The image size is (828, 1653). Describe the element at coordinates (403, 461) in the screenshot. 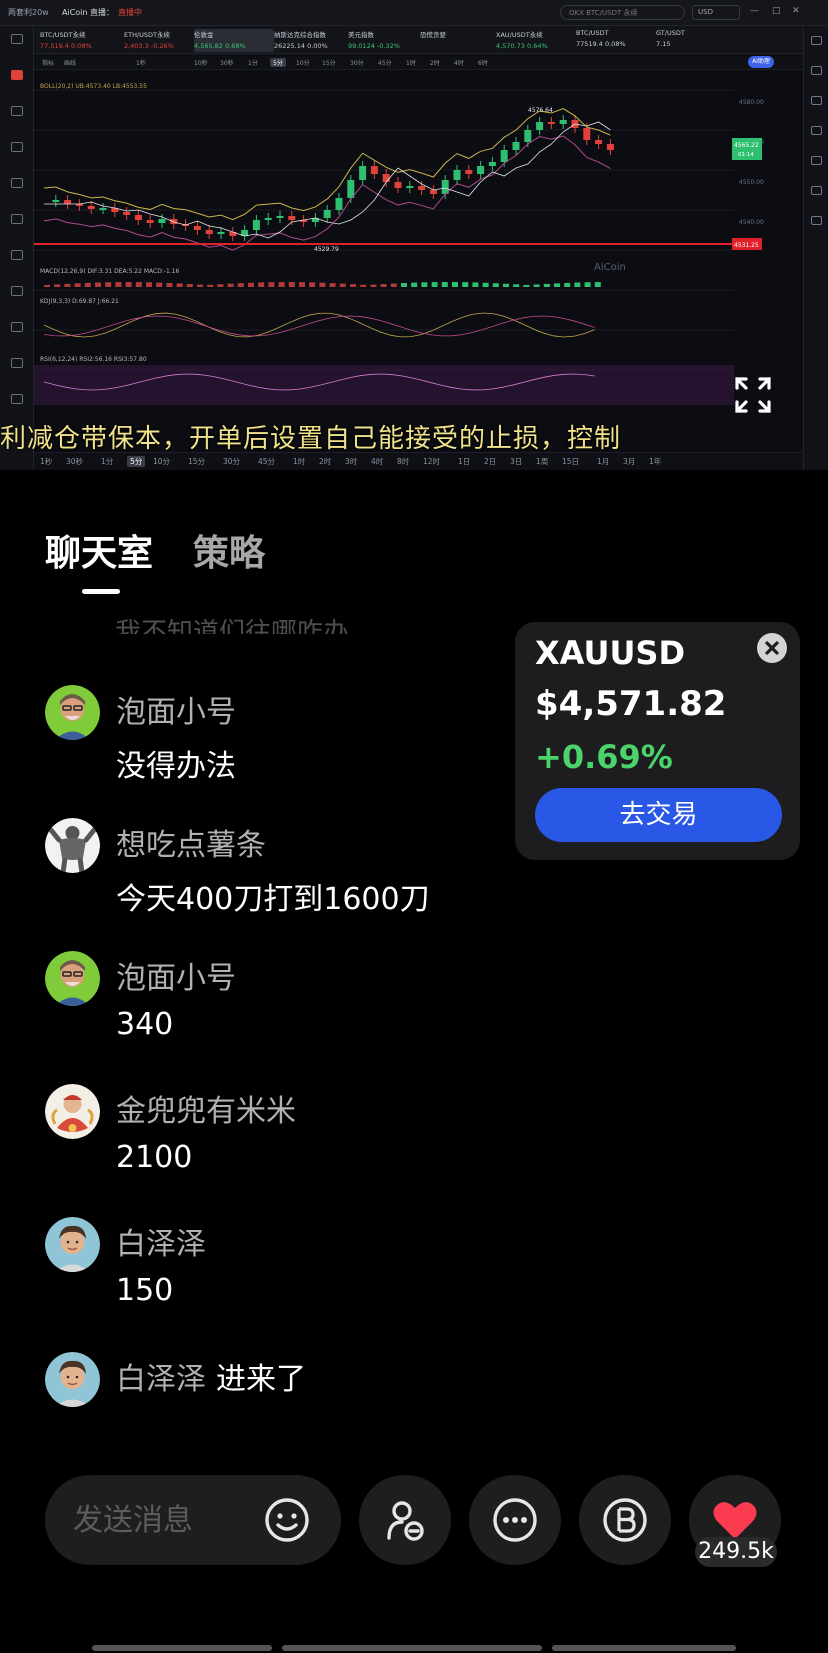

I see `timeframe-option: 8时` at that location.